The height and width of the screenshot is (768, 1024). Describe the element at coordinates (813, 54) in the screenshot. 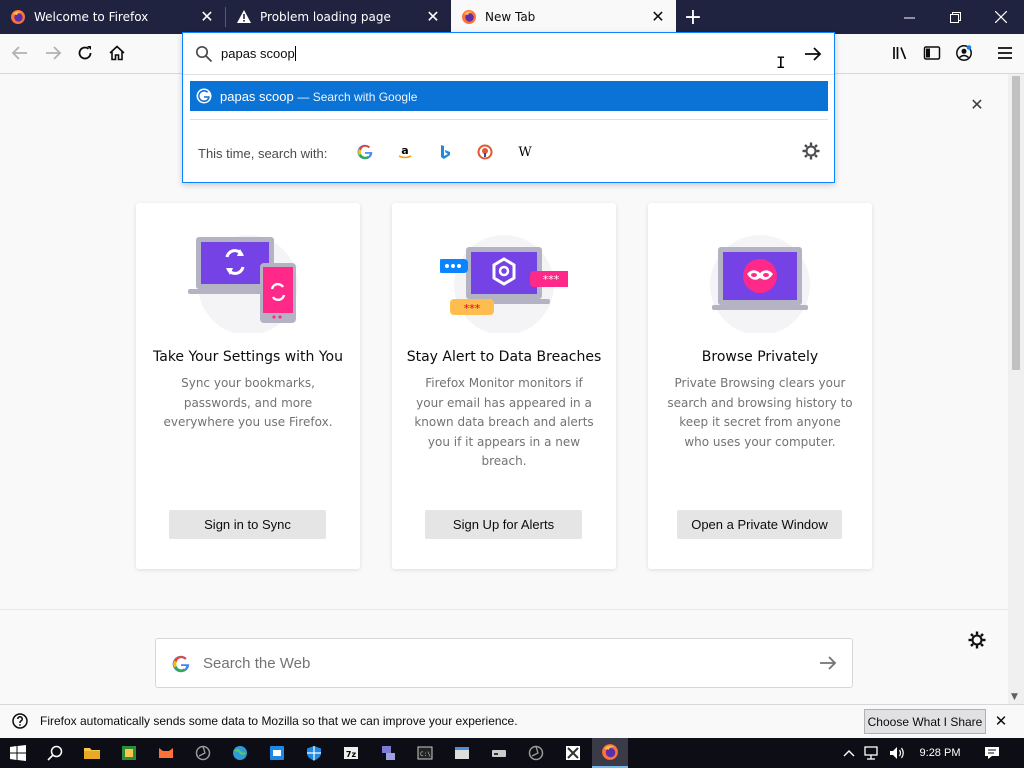

I see `go-arrow-icon` at that location.